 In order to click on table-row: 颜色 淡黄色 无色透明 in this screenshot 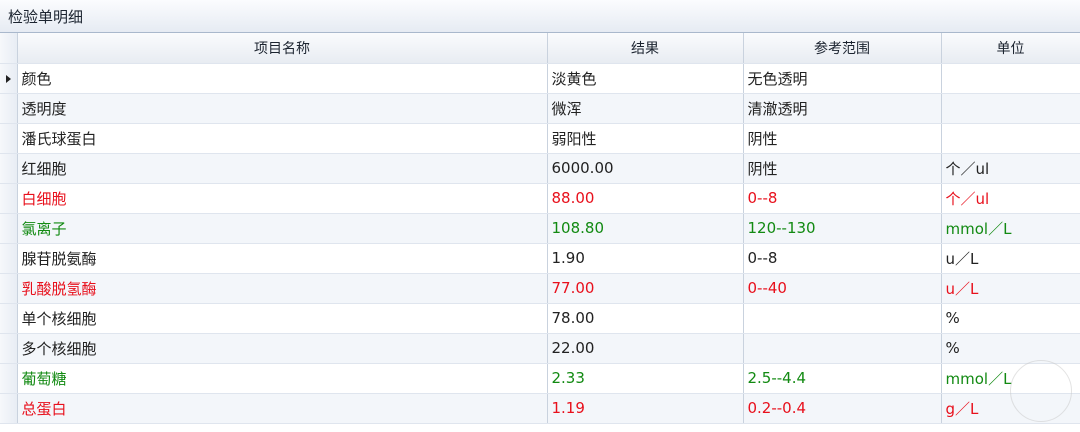, I will do `click(540, 78)`.